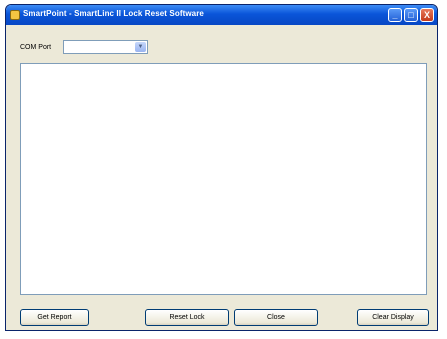  What do you see at coordinates (276, 317) in the screenshot?
I see `close-button: Close` at bounding box center [276, 317].